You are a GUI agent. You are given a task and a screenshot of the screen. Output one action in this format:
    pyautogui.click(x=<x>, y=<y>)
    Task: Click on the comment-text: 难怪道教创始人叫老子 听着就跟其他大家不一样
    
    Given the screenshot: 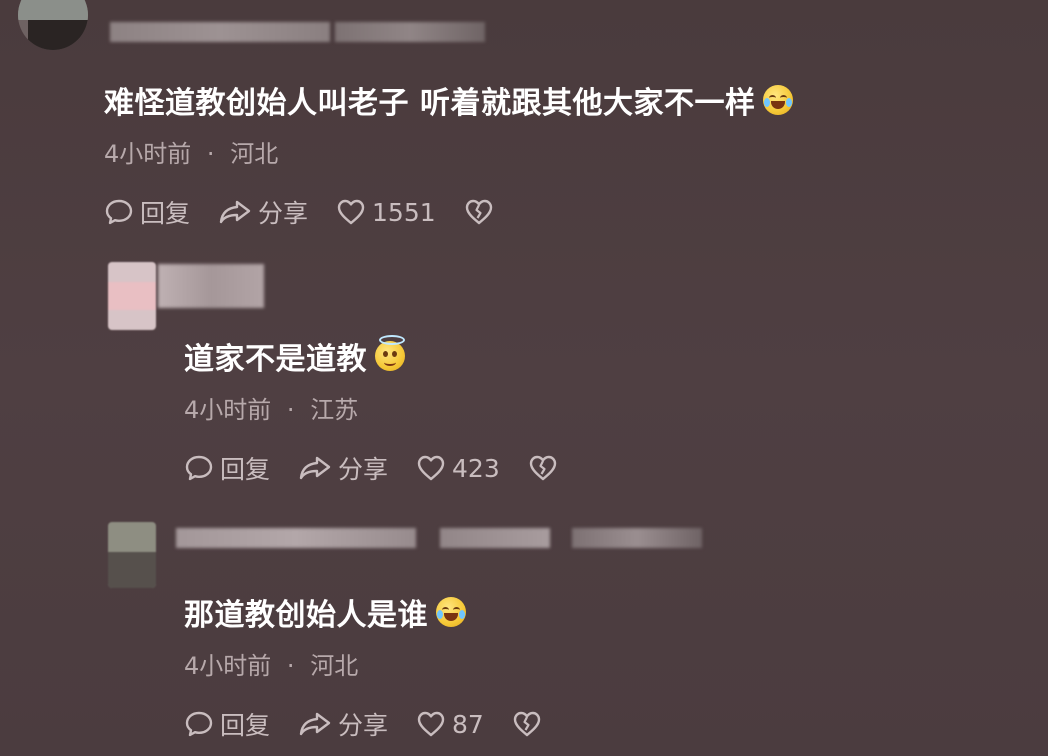 What is the action you would take?
    pyautogui.click(x=449, y=100)
    